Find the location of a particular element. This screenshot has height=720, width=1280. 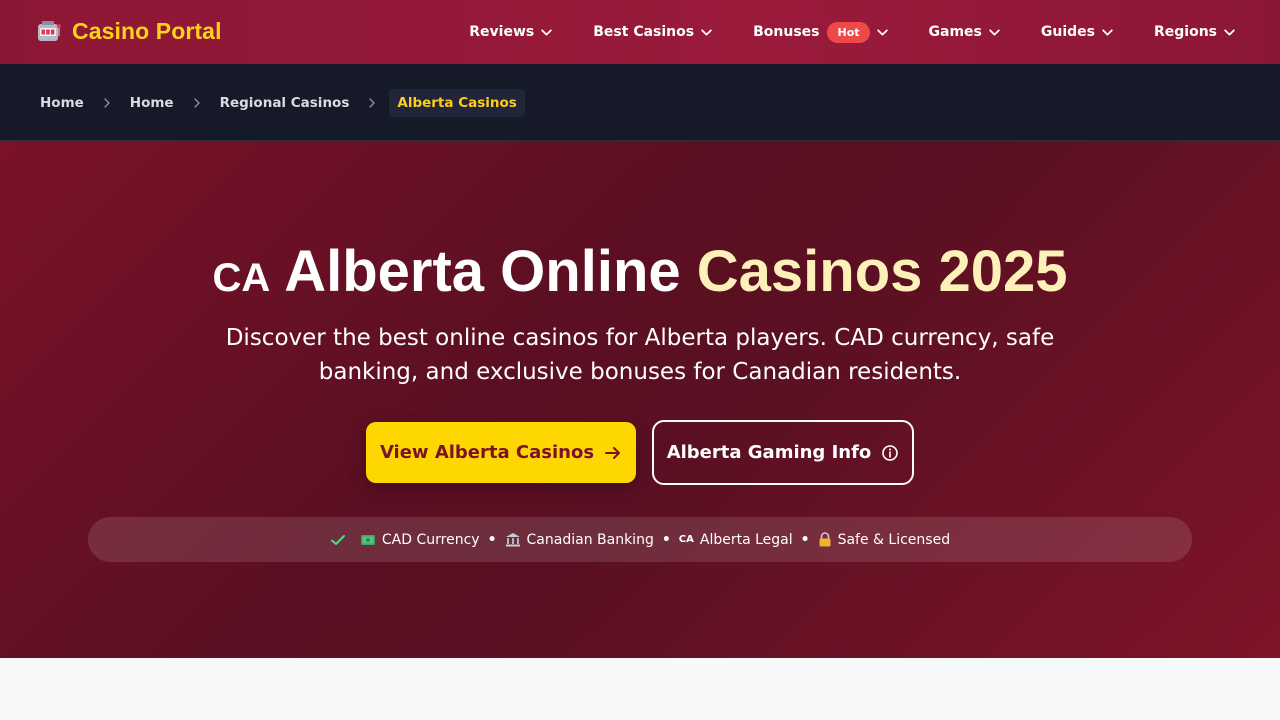

feature-label: Alberta Legal is located at coordinates (746, 539).